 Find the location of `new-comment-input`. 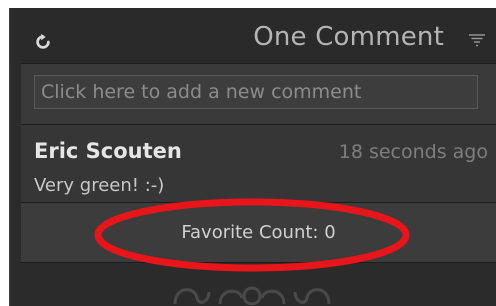

new-comment-input is located at coordinates (256, 92).